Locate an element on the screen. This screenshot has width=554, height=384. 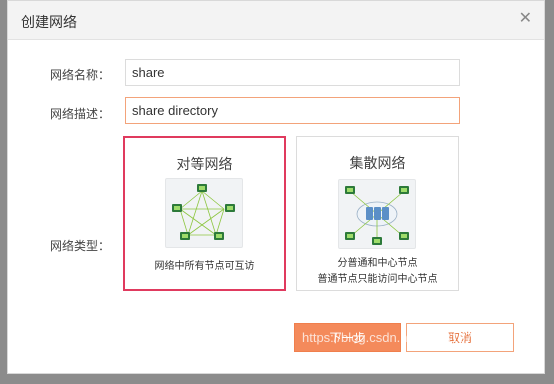
close-icon: ✕ is located at coordinates (525, 19).